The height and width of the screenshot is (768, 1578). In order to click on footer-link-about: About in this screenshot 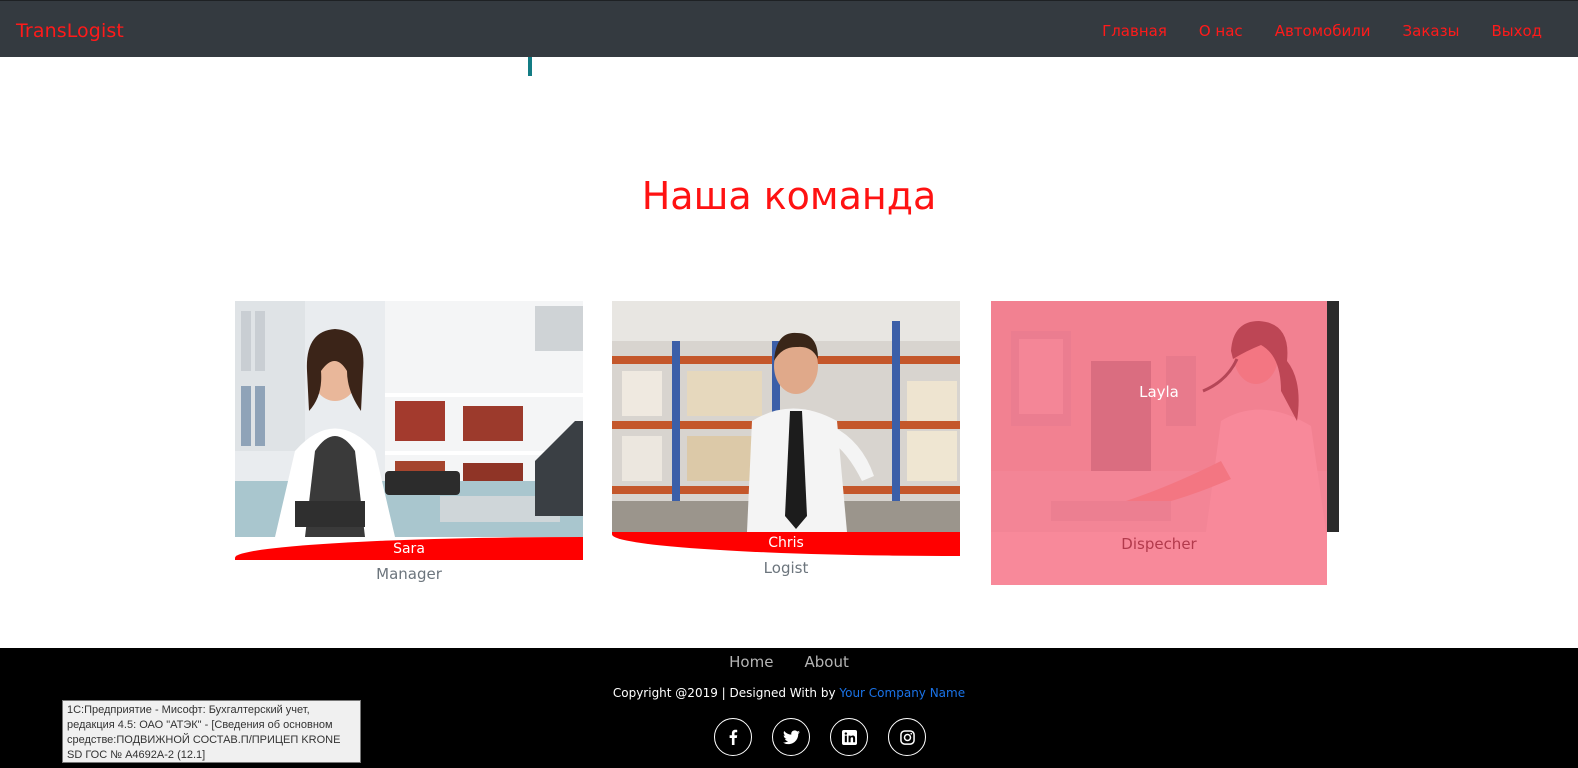, I will do `click(827, 662)`.